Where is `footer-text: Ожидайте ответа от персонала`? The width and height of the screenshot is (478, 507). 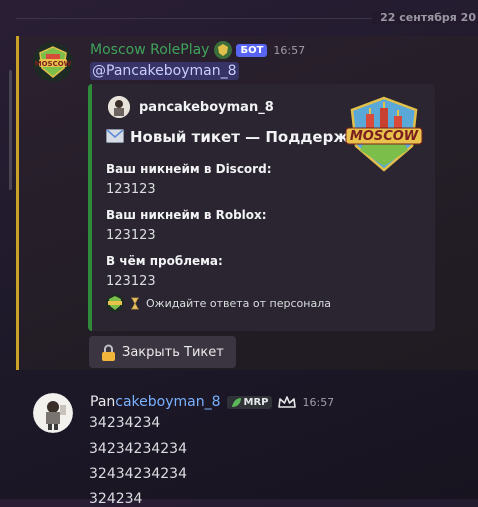
footer-text: Ожидайте ответа от персонала is located at coordinates (238, 303).